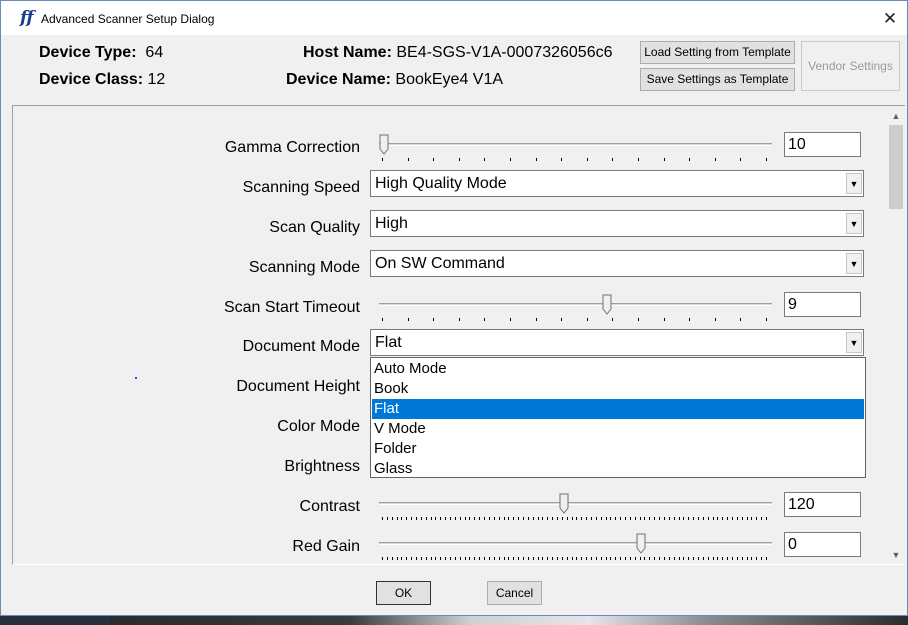  Describe the element at coordinates (618, 369) in the screenshot. I see `dropdown-option: Auto Mode` at that location.